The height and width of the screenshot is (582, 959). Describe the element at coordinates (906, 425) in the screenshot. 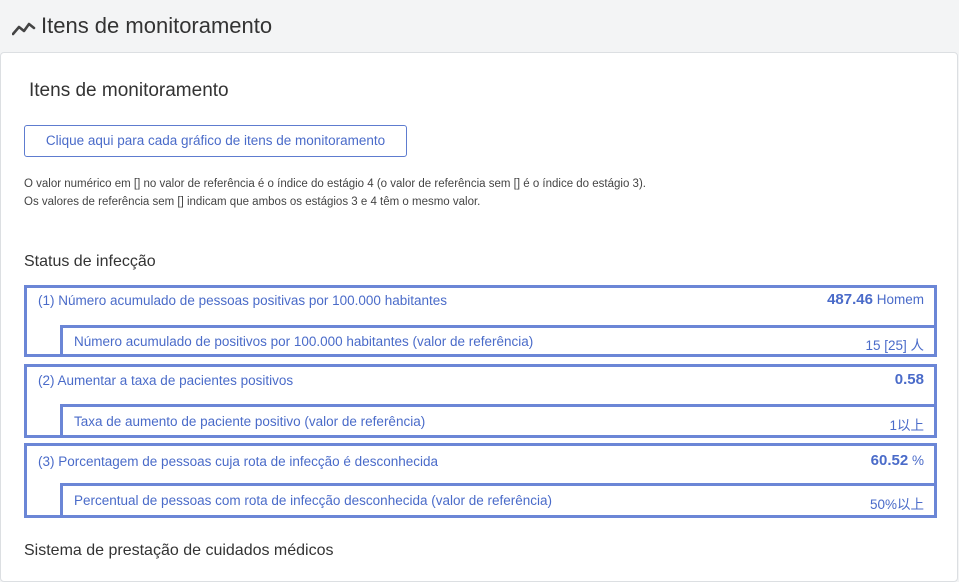

I see `reference-value: 1以上` at that location.